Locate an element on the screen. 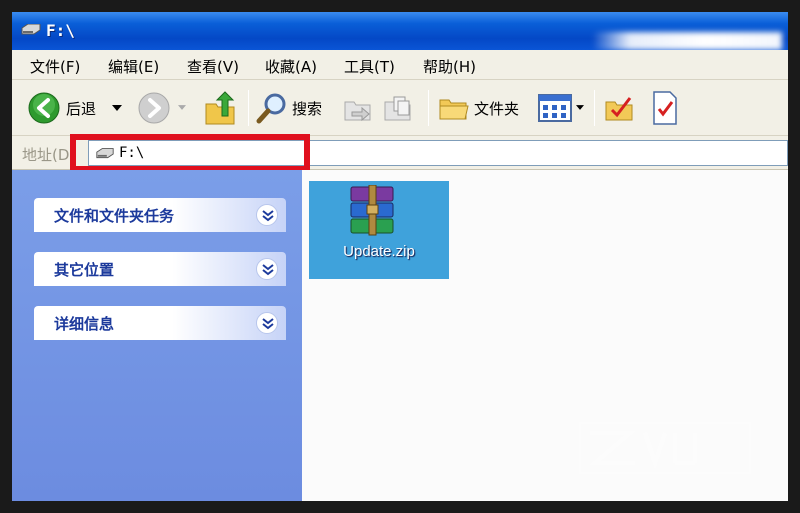 The height and width of the screenshot is (513, 800). file-item: Update.zip is located at coordinates (379, 230).